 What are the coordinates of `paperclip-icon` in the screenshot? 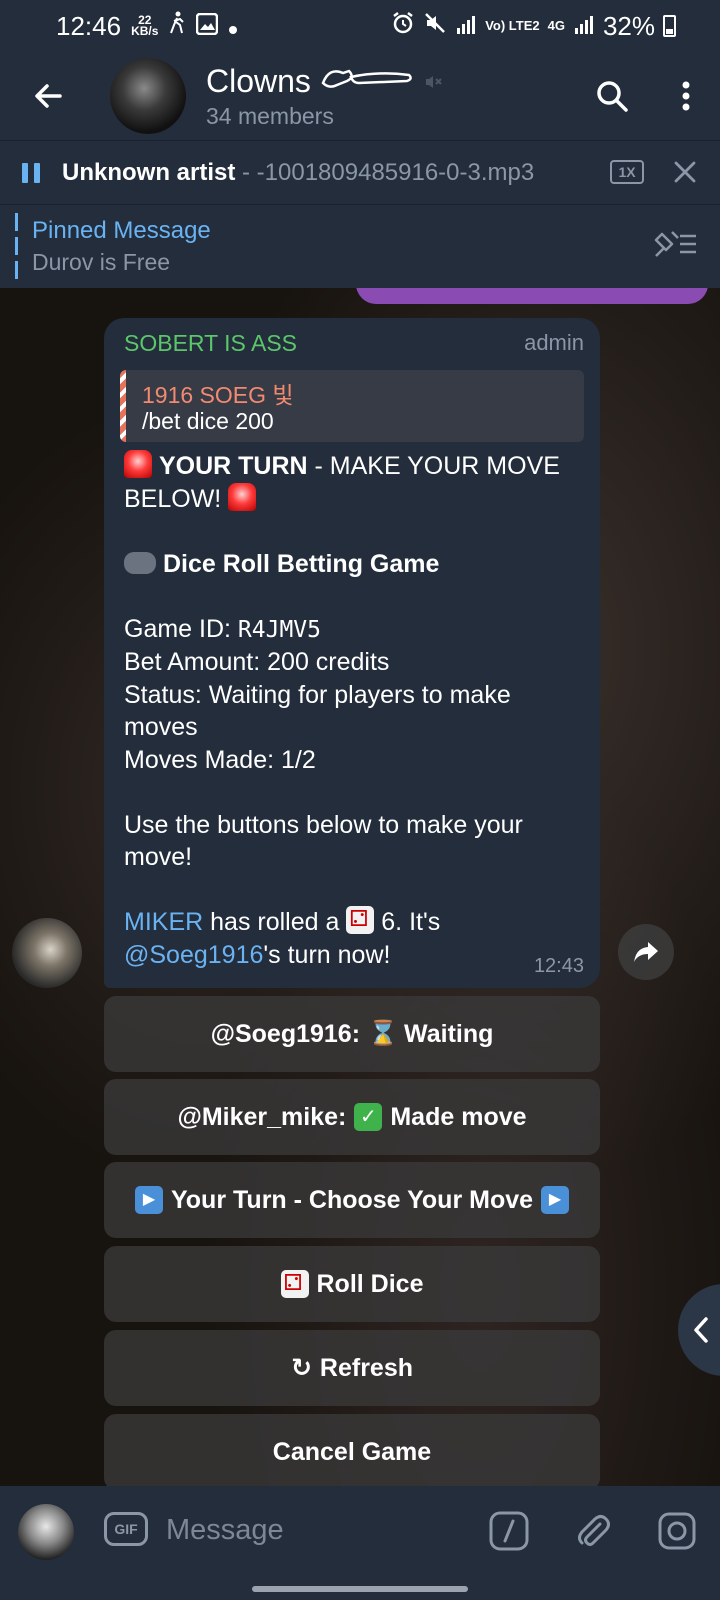 It's located at (594, 1530).